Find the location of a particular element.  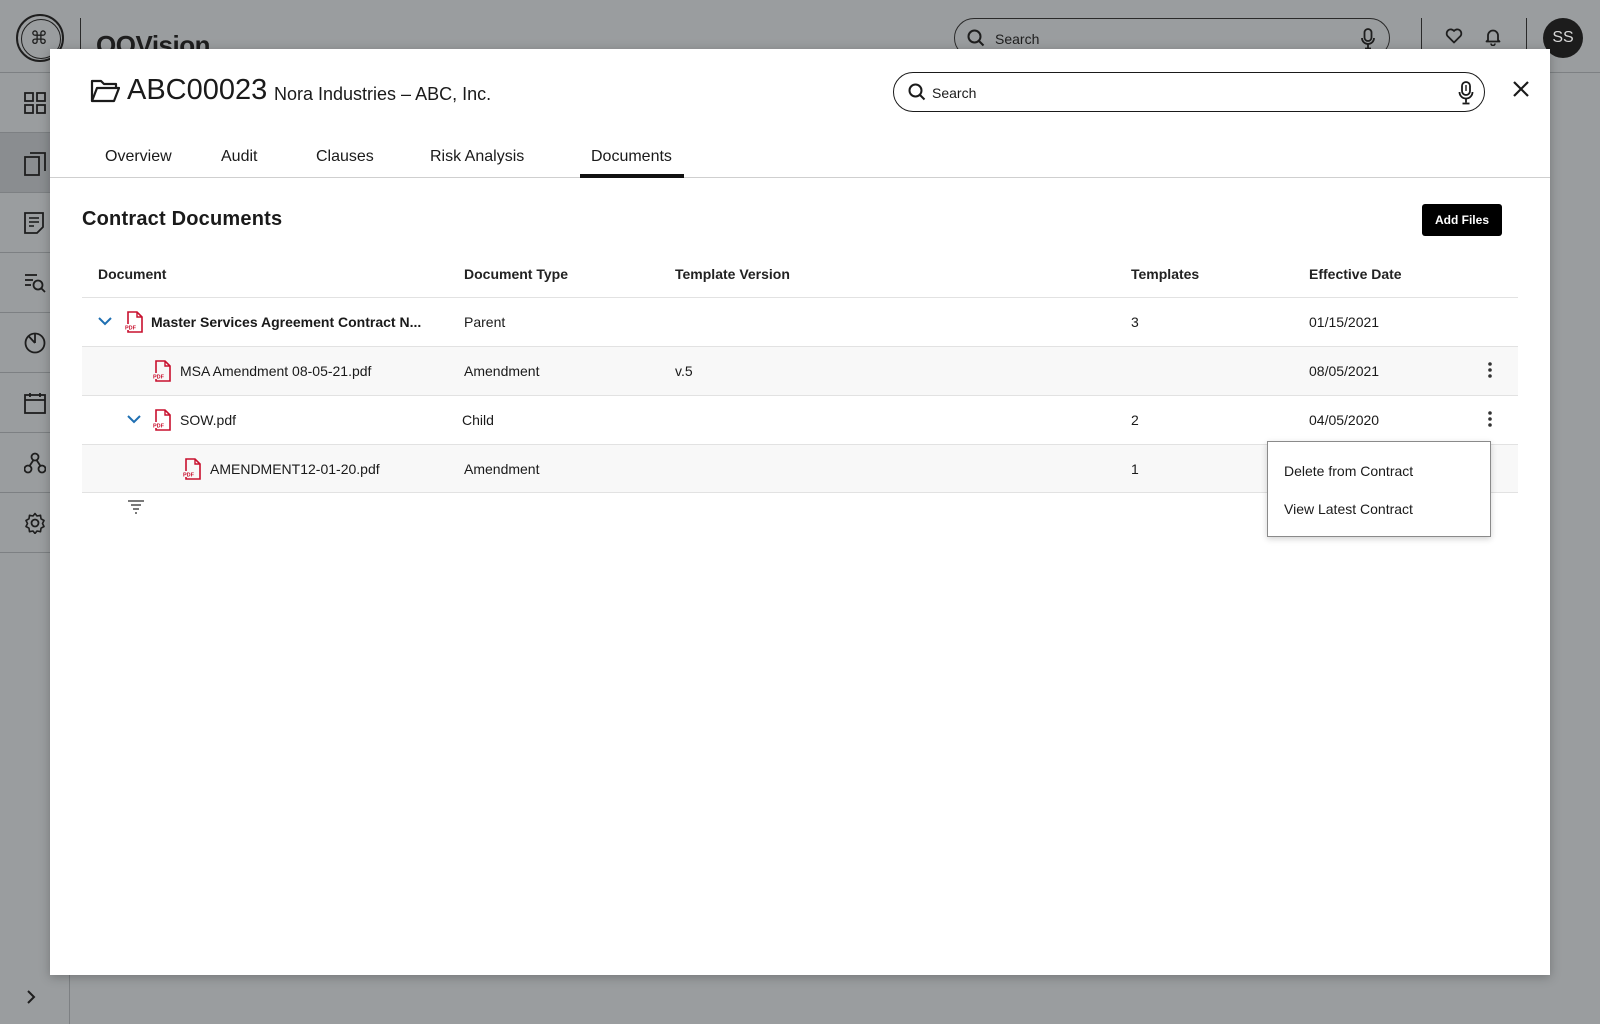

document-type: Parent is located at coordinates (485, 322).